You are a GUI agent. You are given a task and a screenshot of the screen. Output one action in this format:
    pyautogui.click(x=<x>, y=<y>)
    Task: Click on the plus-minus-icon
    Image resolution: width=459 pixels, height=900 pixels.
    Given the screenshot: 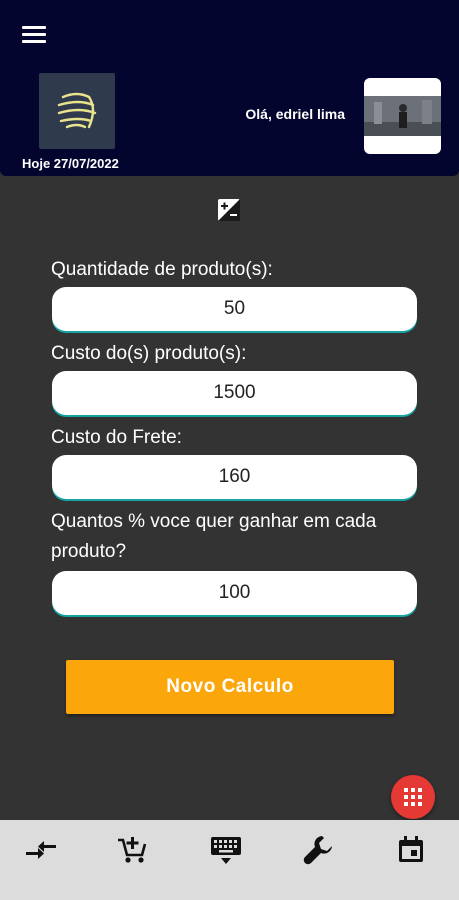 What is the action you would take?
    pyautogui.click(x=229, y=210)
    